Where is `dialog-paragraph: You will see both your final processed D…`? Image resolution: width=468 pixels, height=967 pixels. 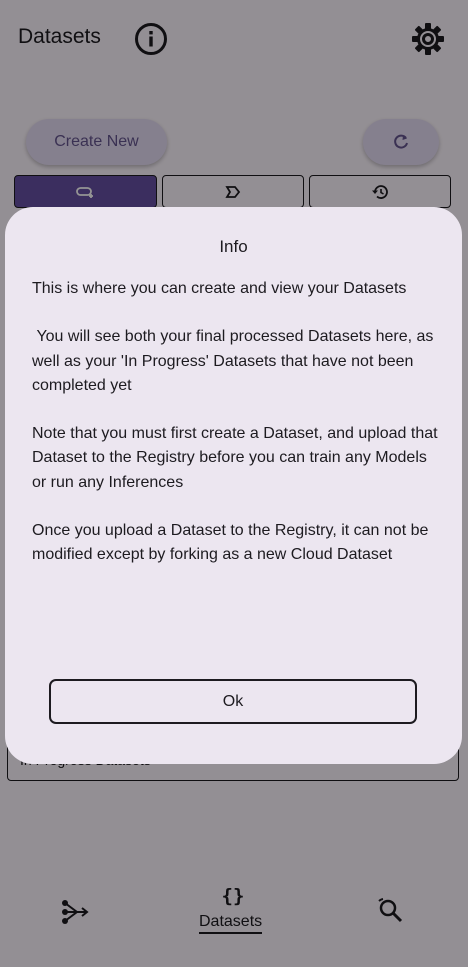 dialog-paragraph: You will see both your final processed D… is located at coordinates (235, 361).